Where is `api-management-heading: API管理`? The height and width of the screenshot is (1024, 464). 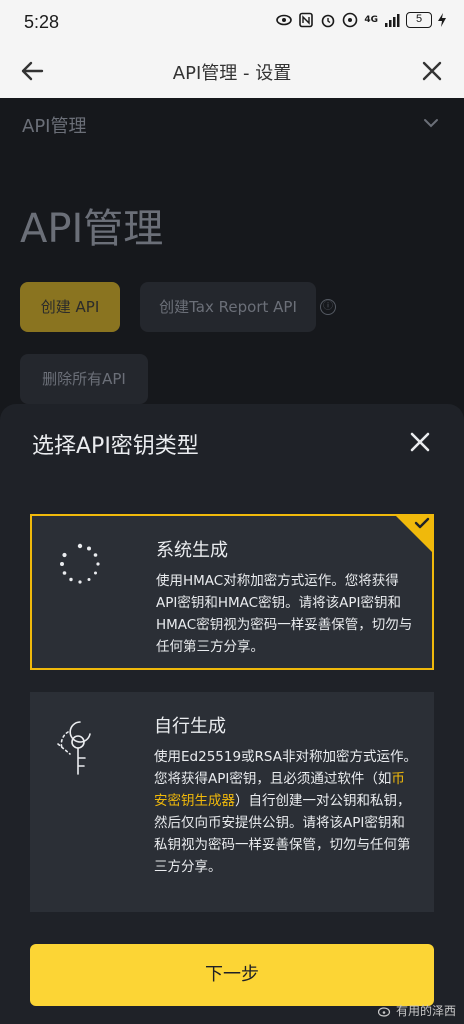 api-management-heading: API管理 is located at coordinates (92, 229).